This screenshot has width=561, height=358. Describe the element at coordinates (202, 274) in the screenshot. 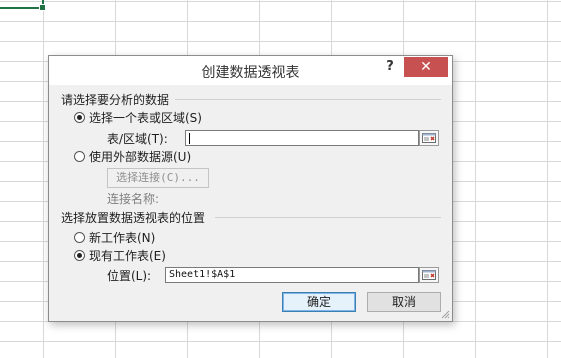

I see `location-value: Sheet1!$A$1` at that location.